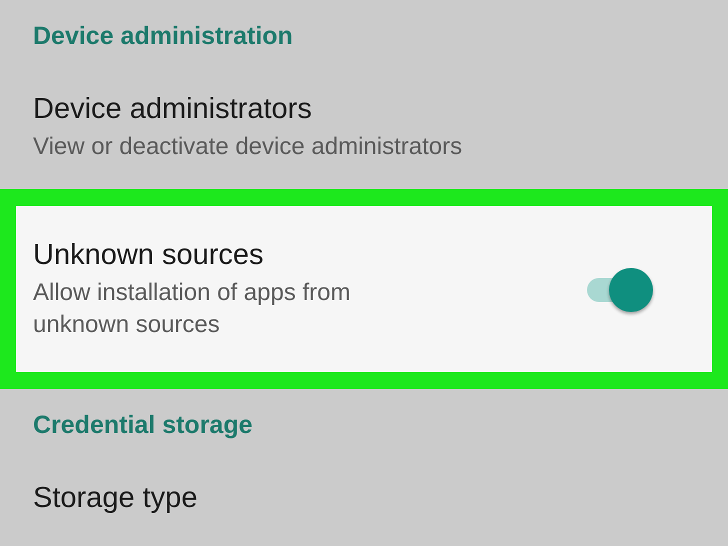 Image resolution: width=728 pixels, height=546 pixels. Describe the element at coordinates (148, 255) in the screenshot. I see `setting-title: Unknown sources` at that location.